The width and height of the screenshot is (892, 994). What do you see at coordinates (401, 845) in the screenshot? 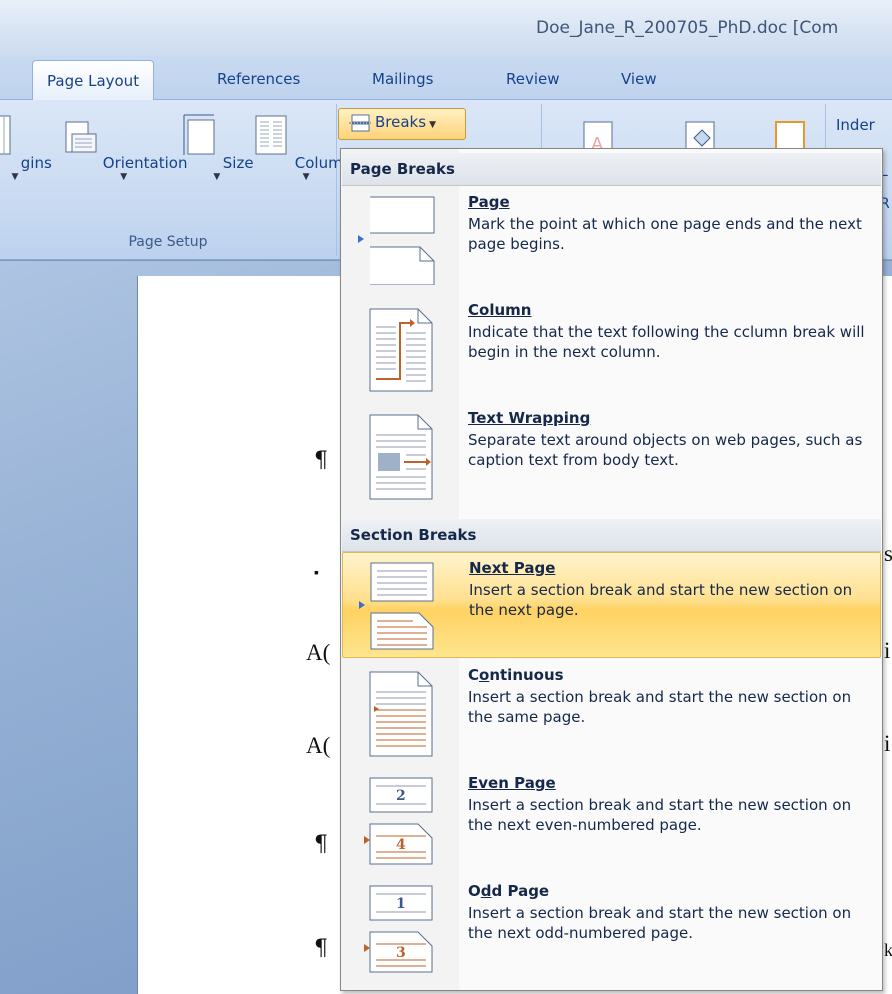
I see `svg-text: 4` at bounding box center [401, 845].